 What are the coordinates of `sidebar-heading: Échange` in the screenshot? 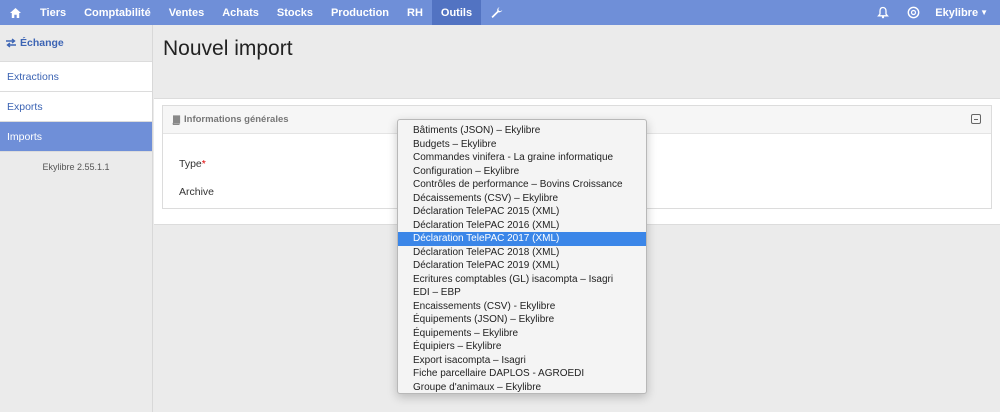 It's located at (76, 43).